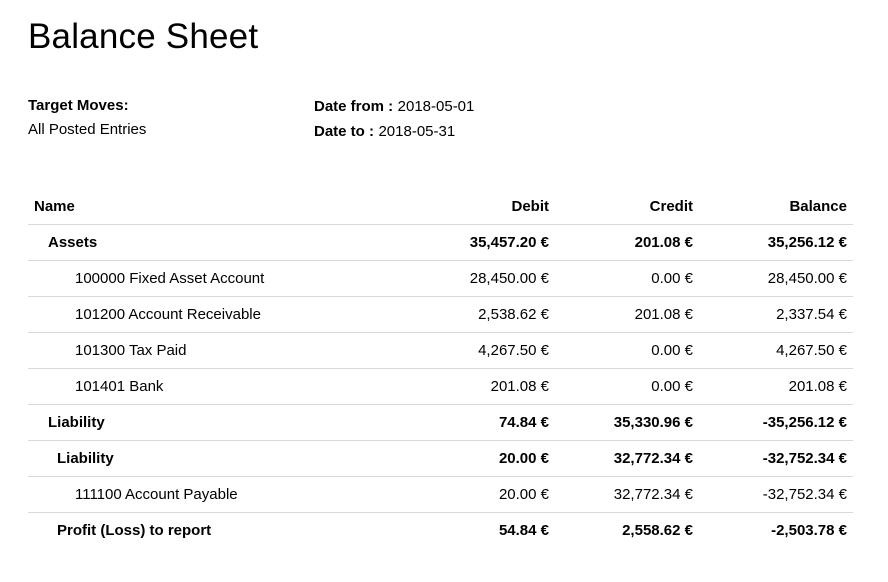 This screenshot has height=582, width=888. I want to click on header-debit: Debit, so click(475, 207).